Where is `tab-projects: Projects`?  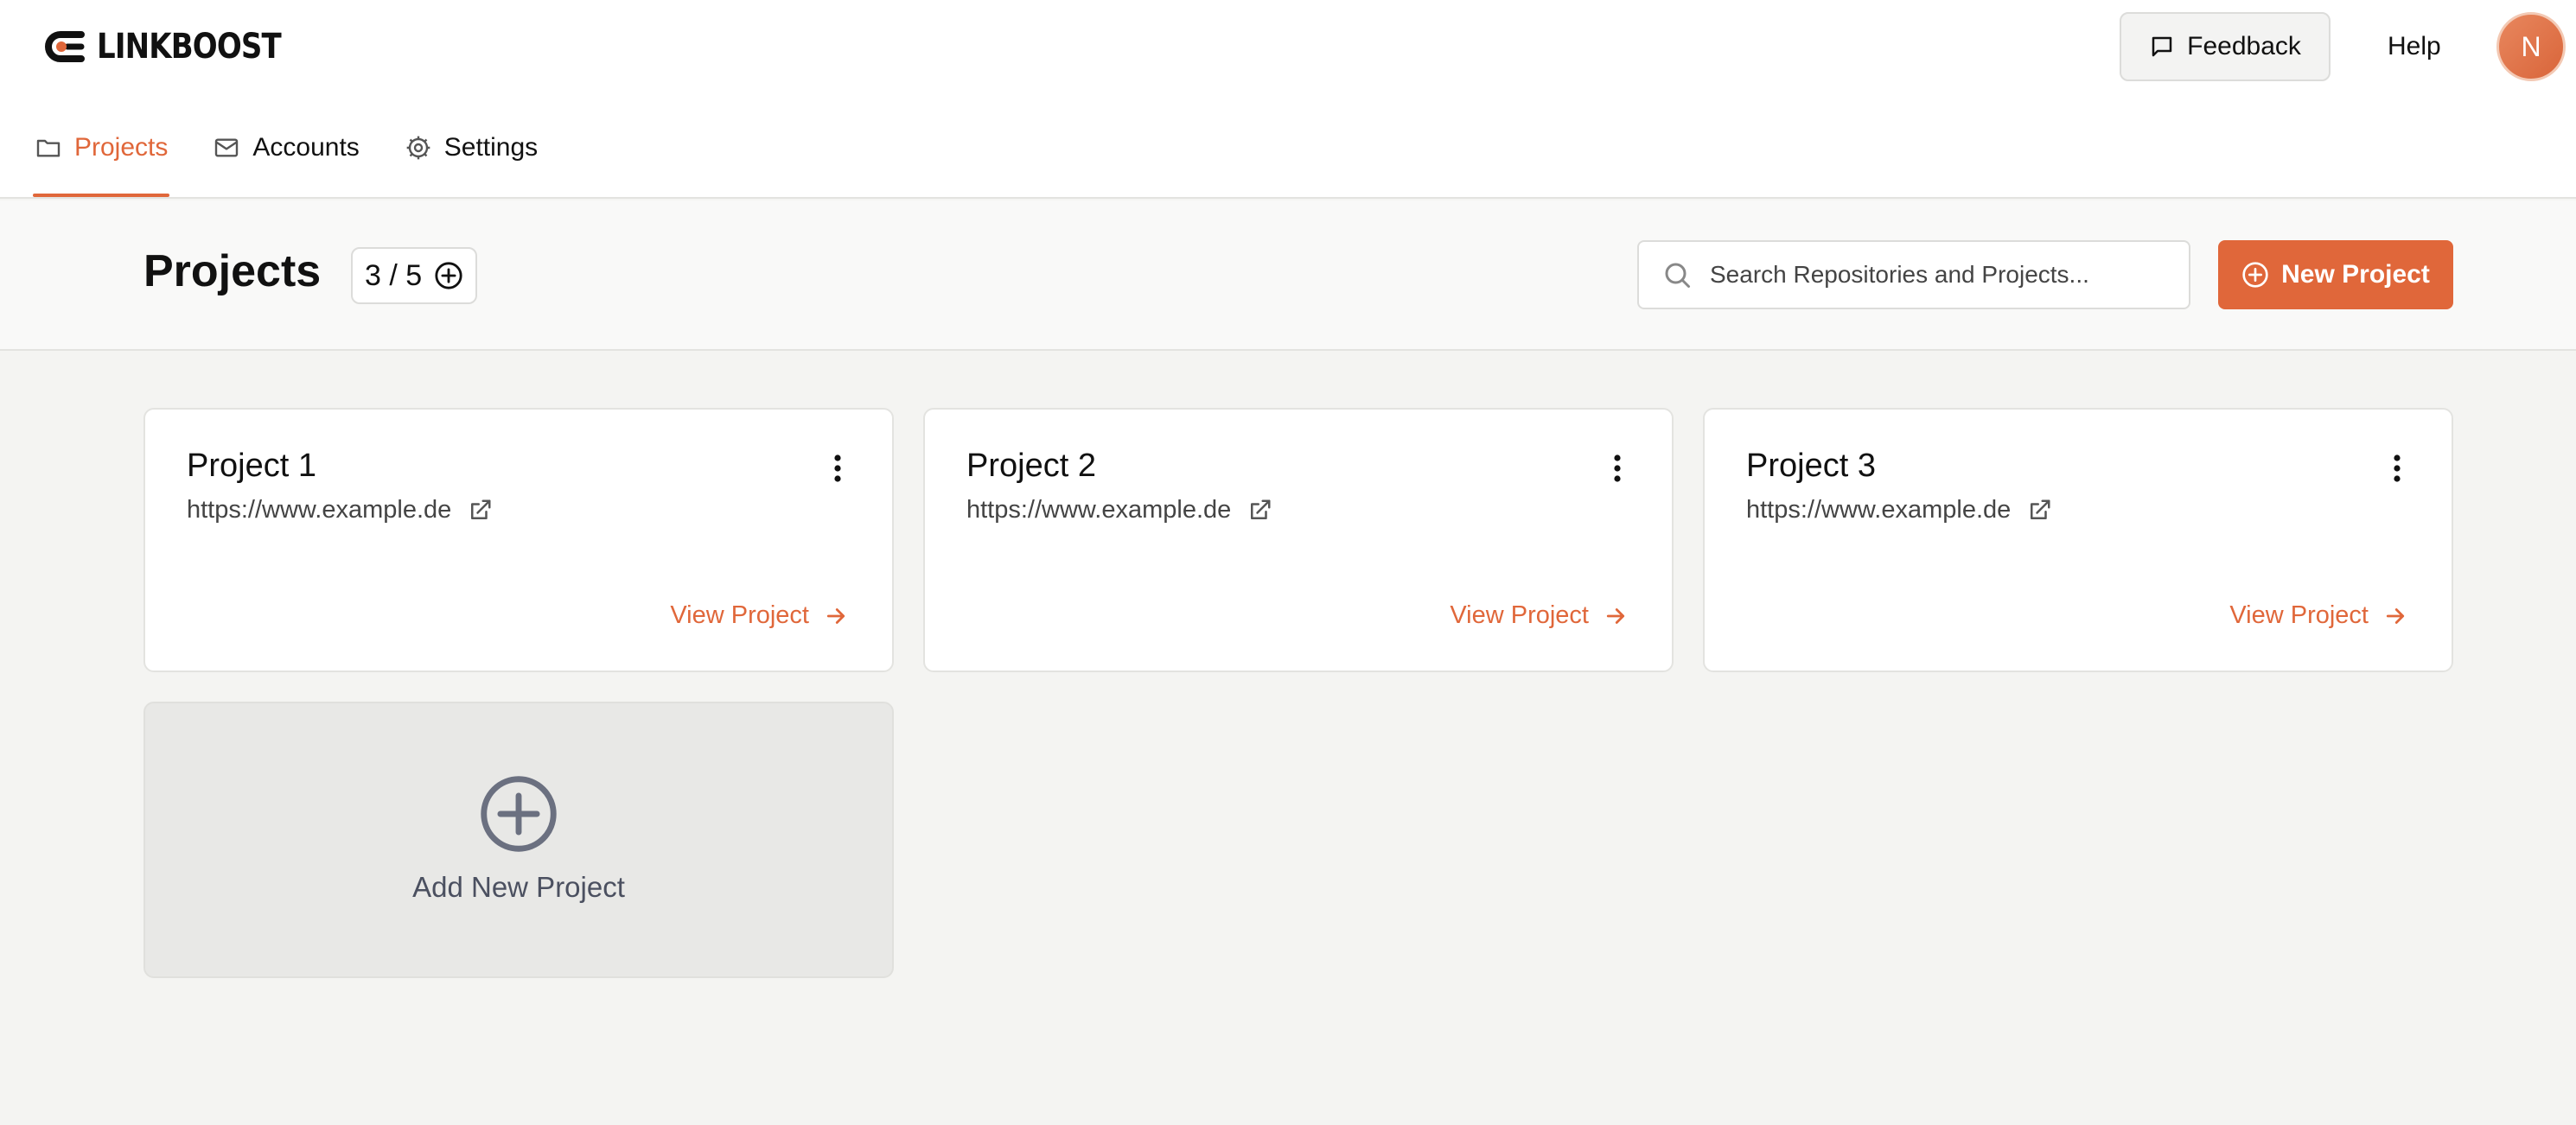 tab-projects: Projects is located at coordinates (101, 159).